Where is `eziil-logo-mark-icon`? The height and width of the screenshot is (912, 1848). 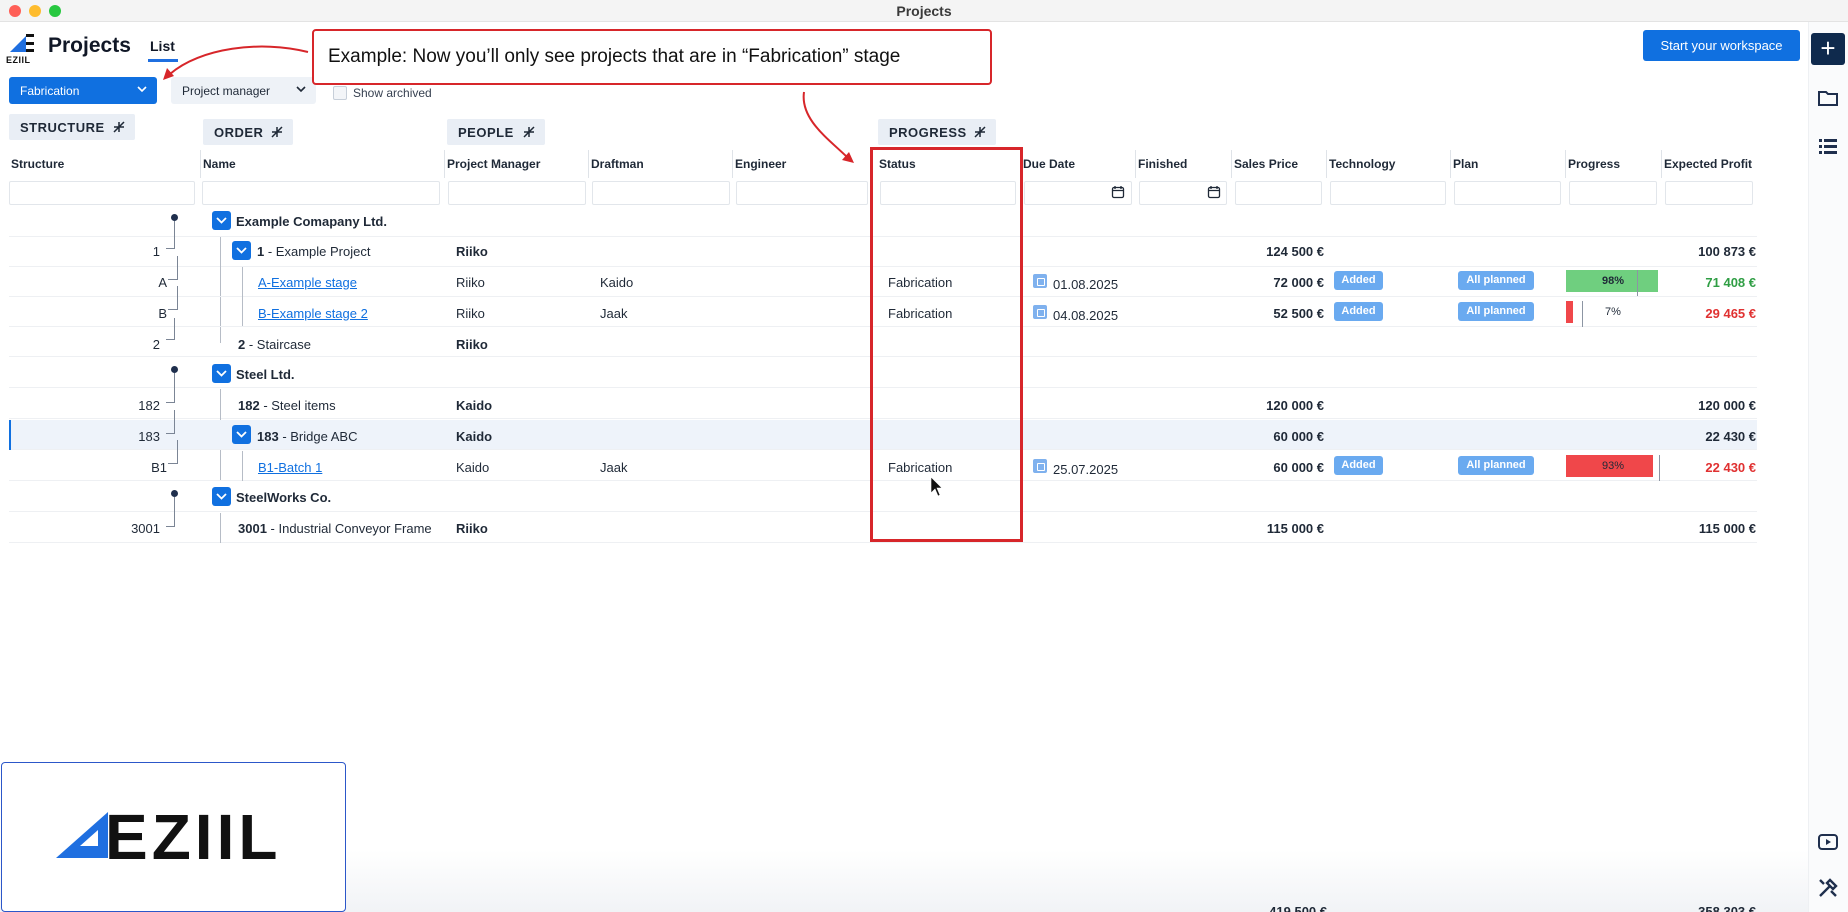
eziil-logo-mark-icon is located at coordinates (82, 835).